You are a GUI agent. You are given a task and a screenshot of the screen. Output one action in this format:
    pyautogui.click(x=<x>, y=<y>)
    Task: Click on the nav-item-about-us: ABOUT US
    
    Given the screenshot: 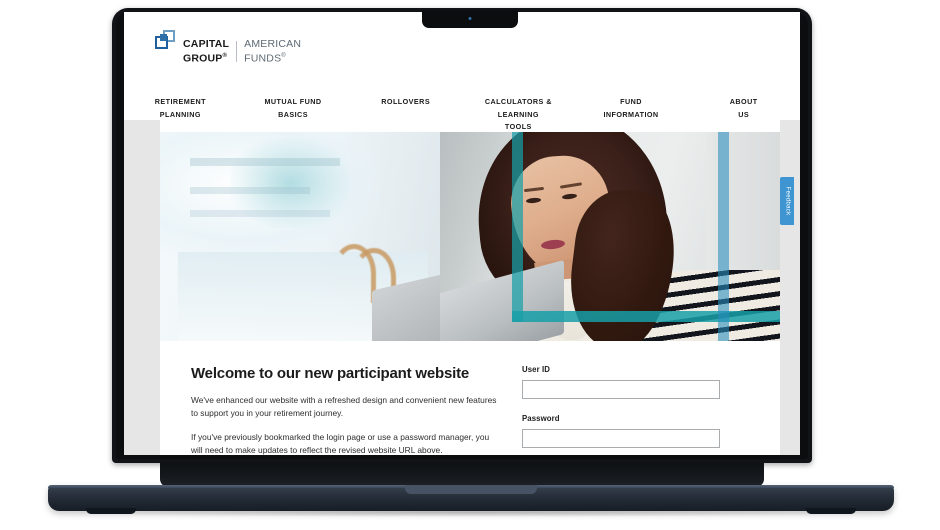 What is the action you would take?
    pyautogui.click(x=743, y=115)
    